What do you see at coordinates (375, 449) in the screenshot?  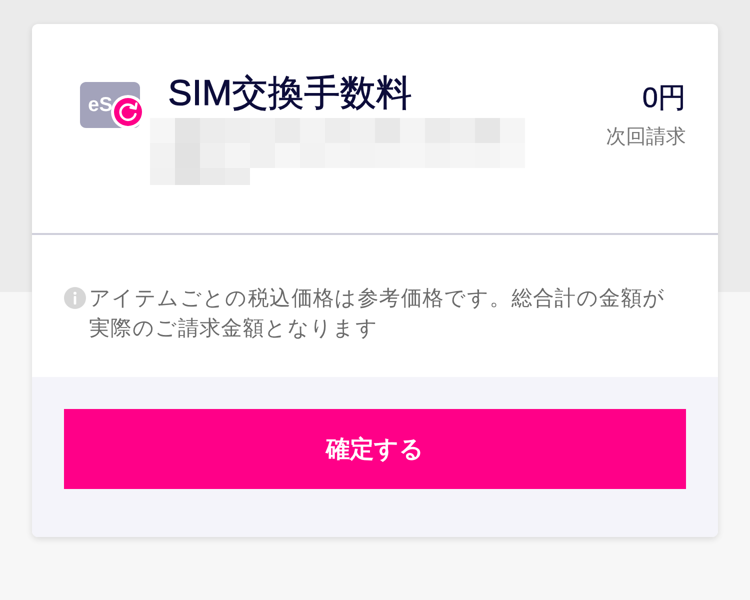 I see `confirm-button: 確定する` at bounding box center [375, 449].